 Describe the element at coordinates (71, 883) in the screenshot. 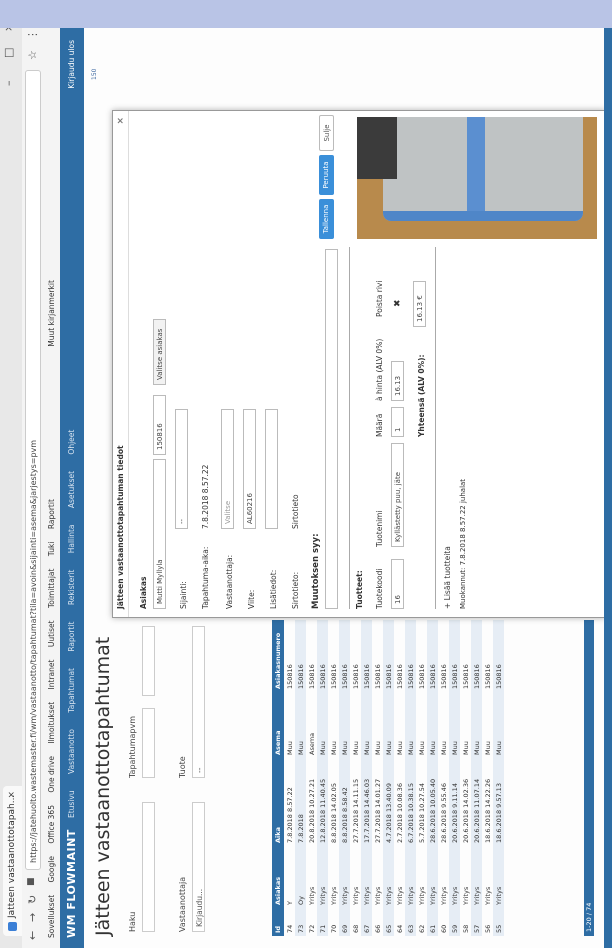

I see `app-brand: WM FLOWMAINT` at that location.